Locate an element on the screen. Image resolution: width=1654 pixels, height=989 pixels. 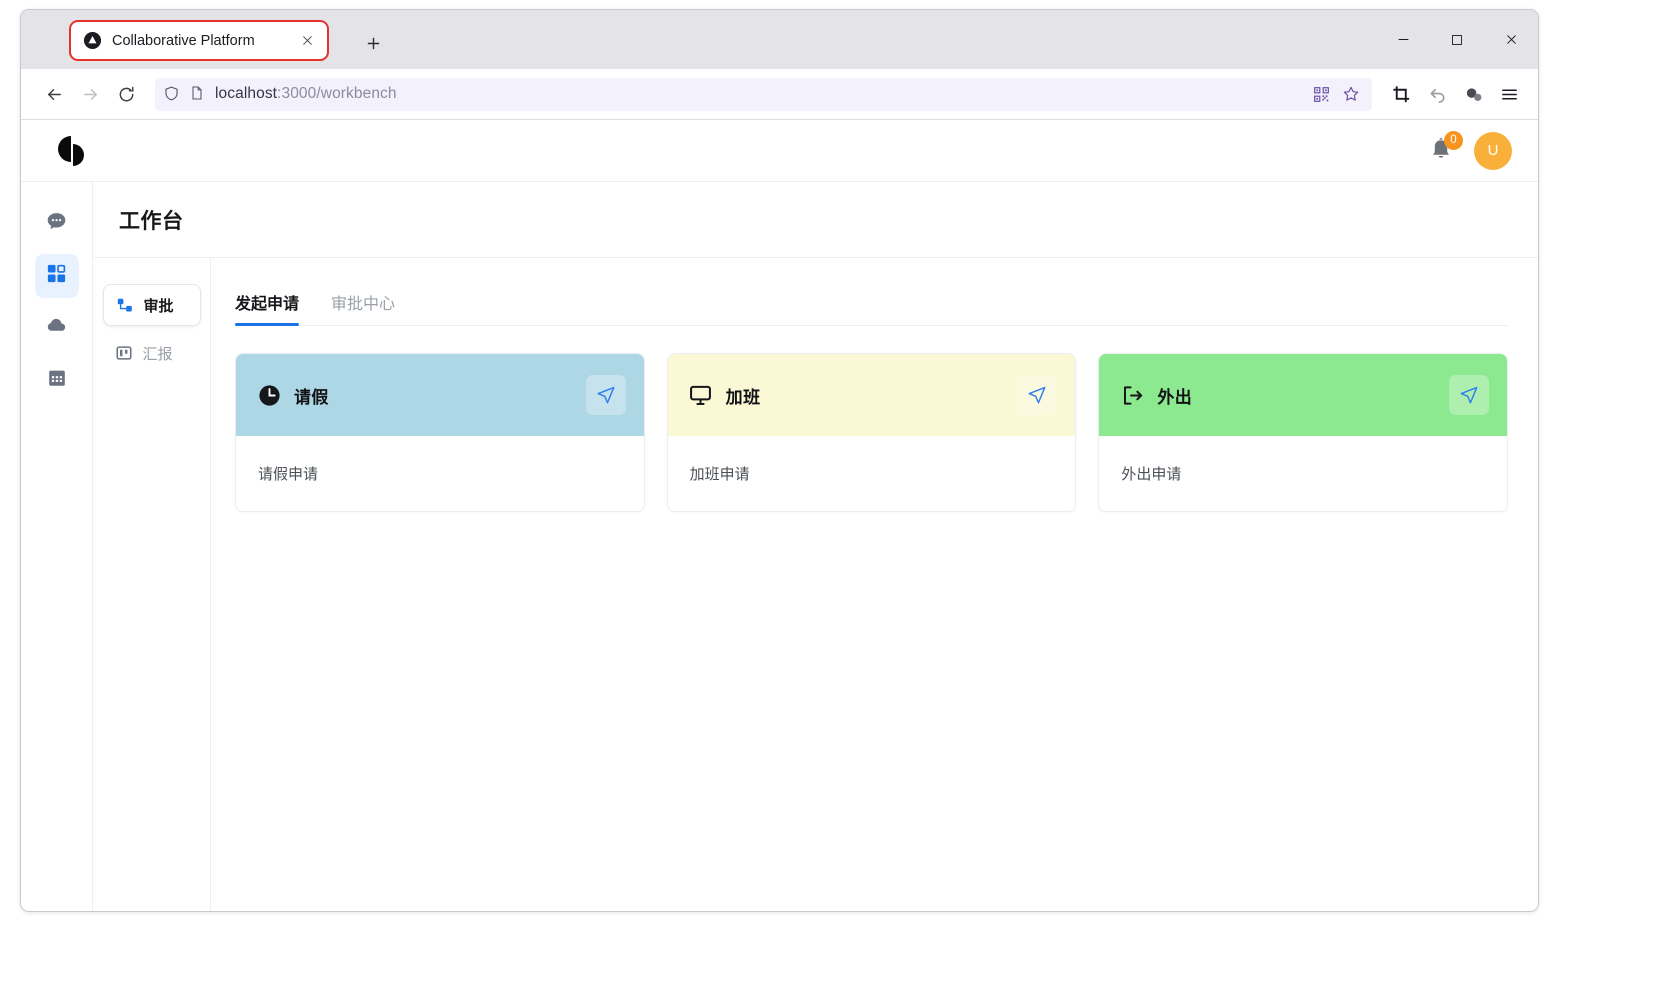
url-bar: localhost:3000/workbench is located at coordinates (763, 94).